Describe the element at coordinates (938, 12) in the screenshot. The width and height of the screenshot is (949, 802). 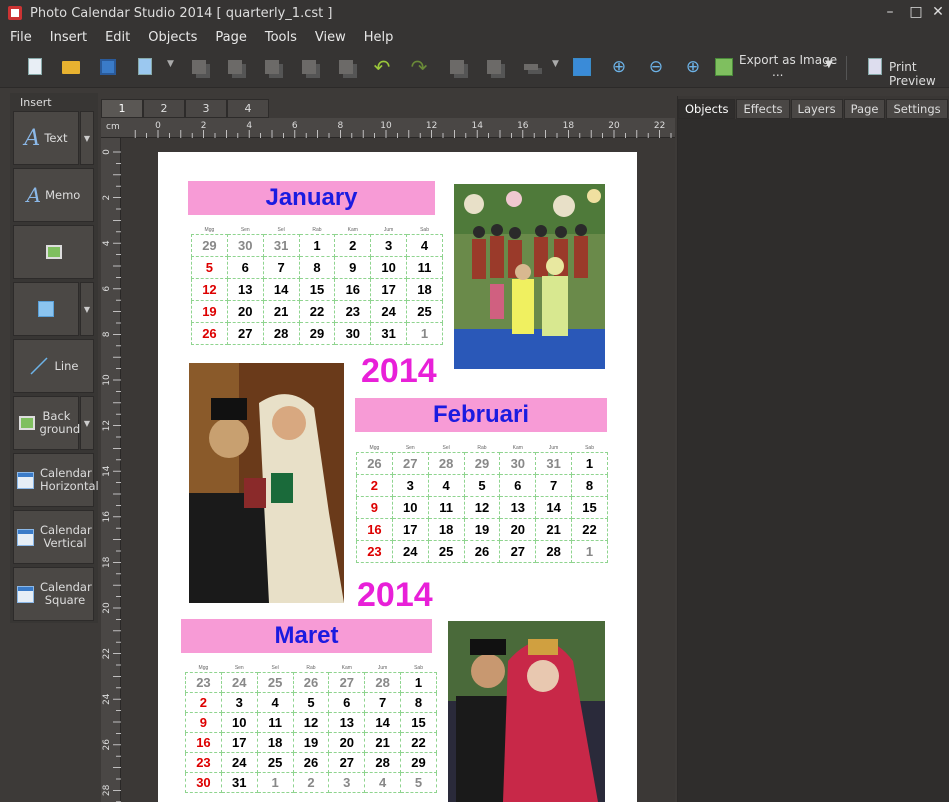
I see `close-button: ✕` at that location.